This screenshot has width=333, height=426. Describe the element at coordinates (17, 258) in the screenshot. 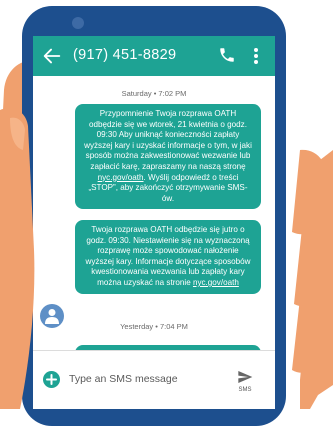

I see `thumb-illustration` at that location.